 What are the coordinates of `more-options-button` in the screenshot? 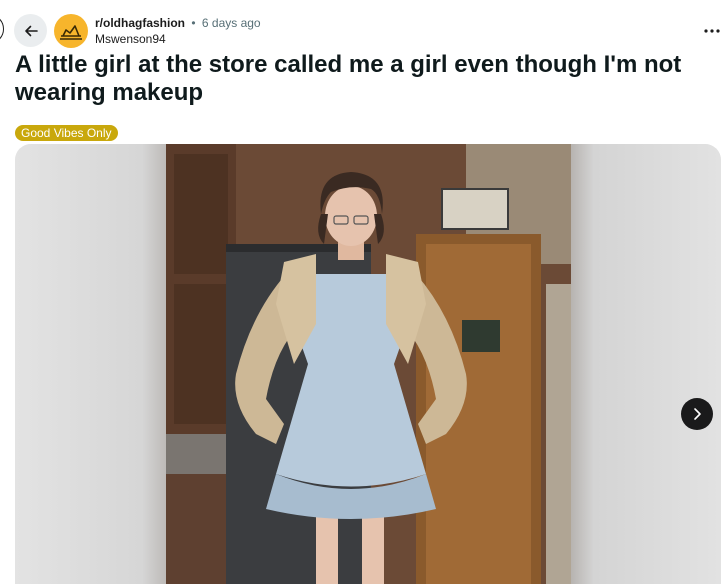 It's located at (712, 31).